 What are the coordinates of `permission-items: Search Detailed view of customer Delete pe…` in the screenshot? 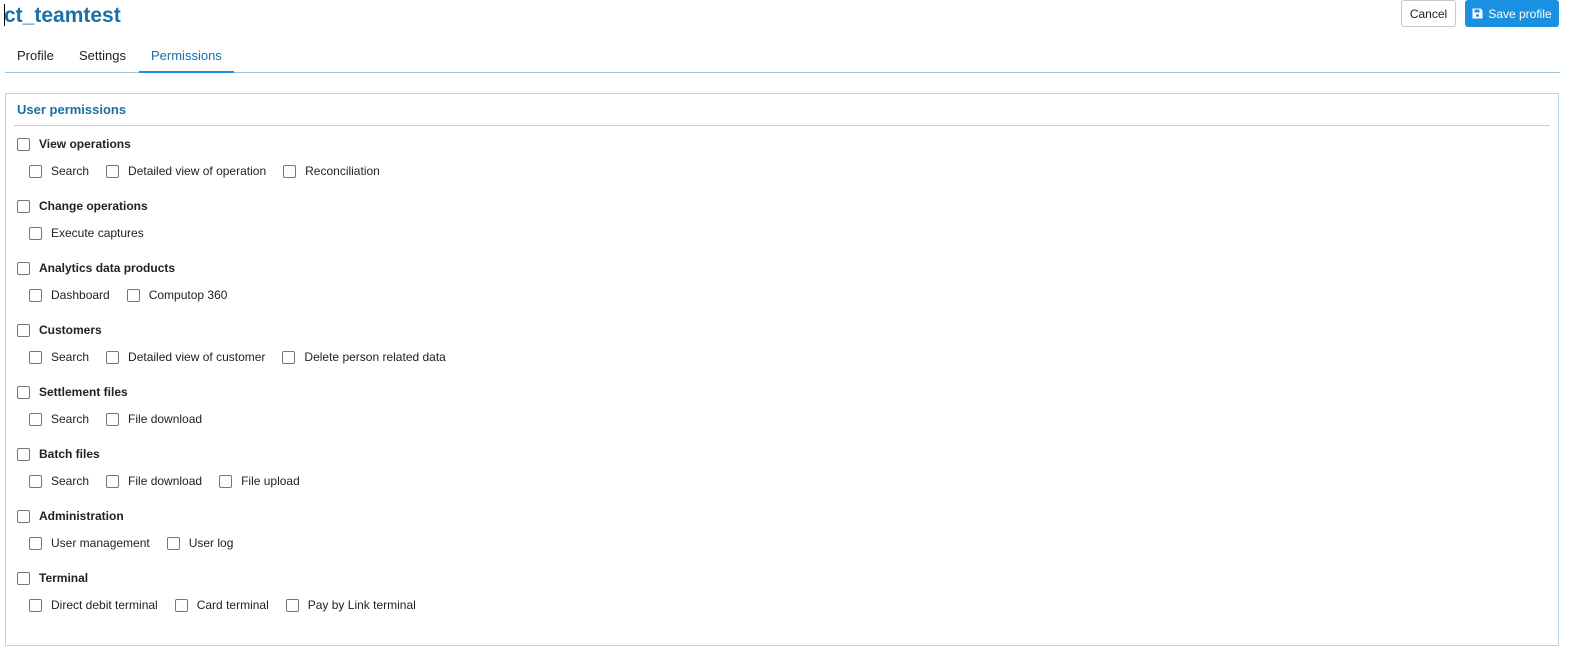 It's located at (246, 357).